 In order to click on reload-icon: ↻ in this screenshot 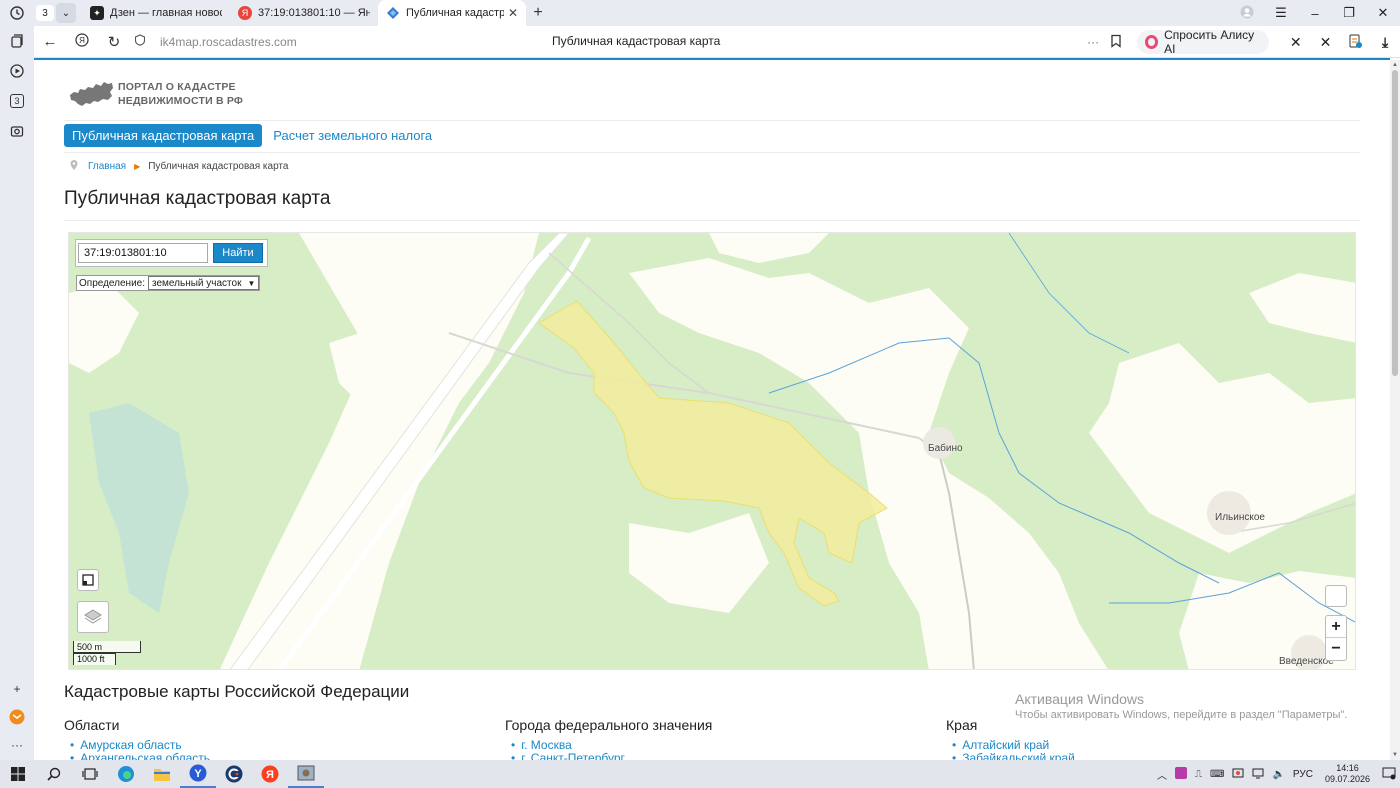, I will do `click(114, 42)`.